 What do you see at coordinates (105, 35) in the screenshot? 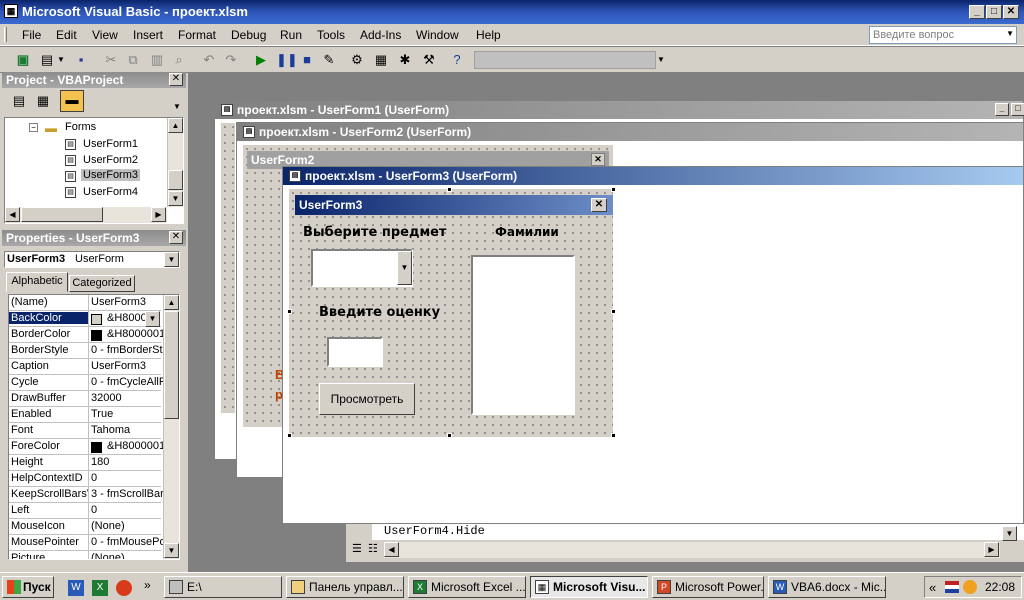
I see `menu-view: View` at bounding box center [105, 35].